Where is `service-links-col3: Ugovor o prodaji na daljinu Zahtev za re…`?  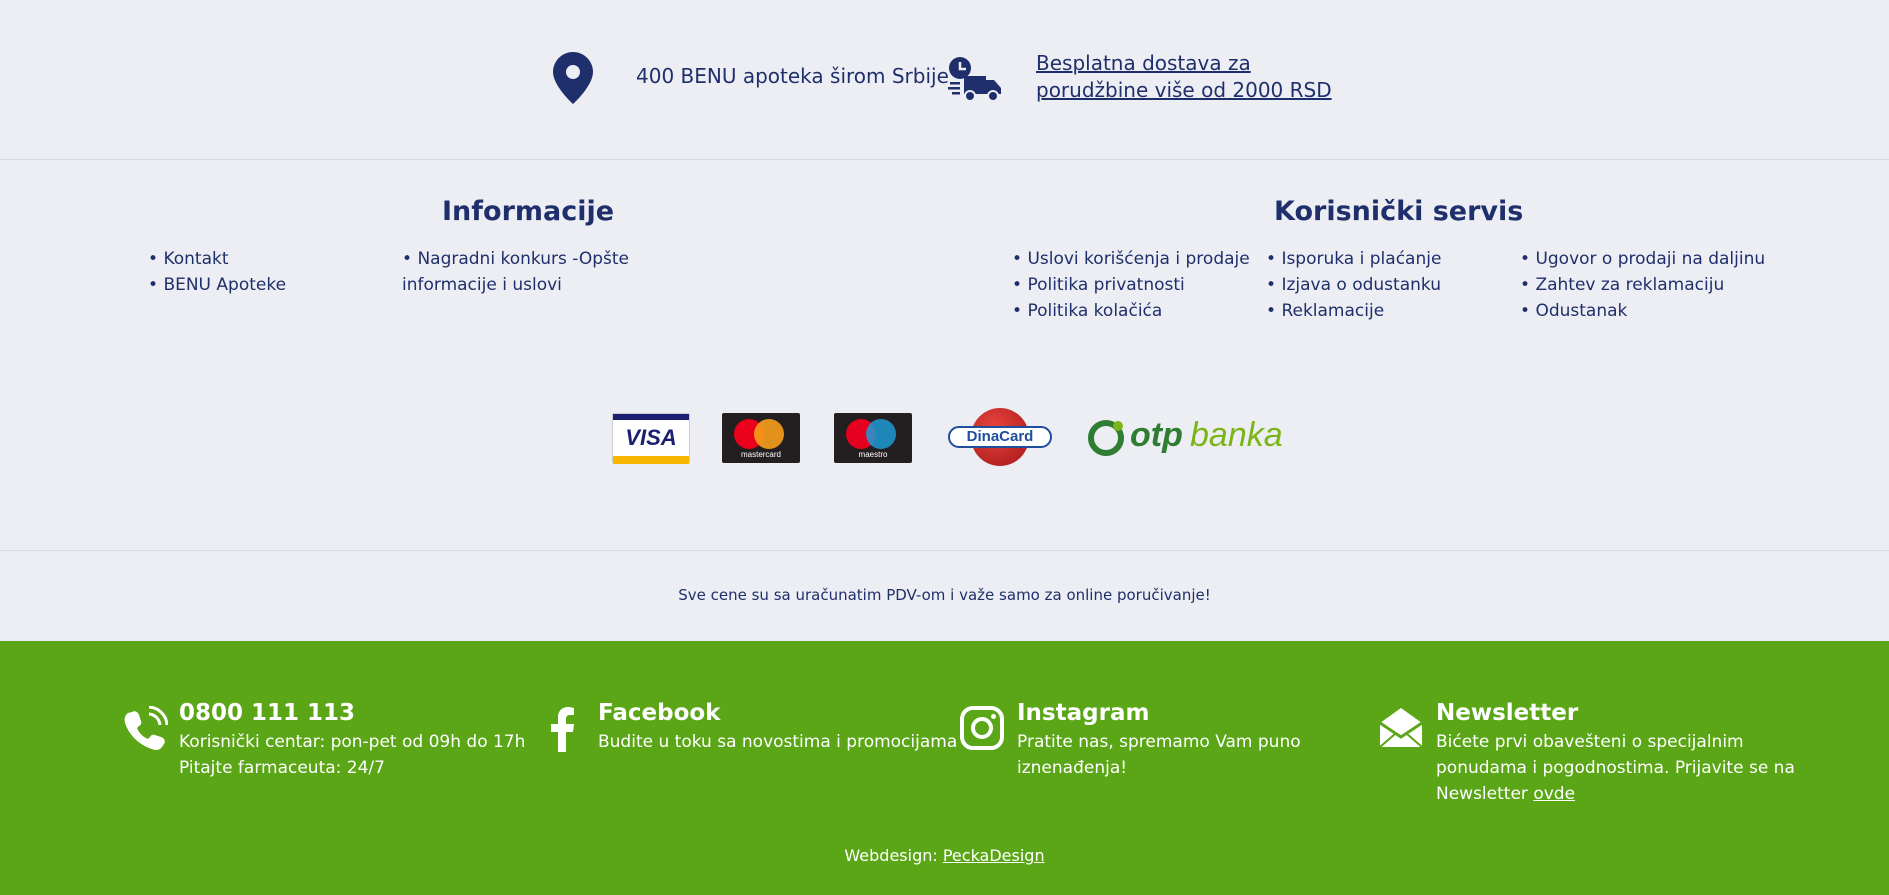 service-links-col3: Ugovor o prodaji na daljinu Zahtev za re… is located at coordinates (1642, 285).